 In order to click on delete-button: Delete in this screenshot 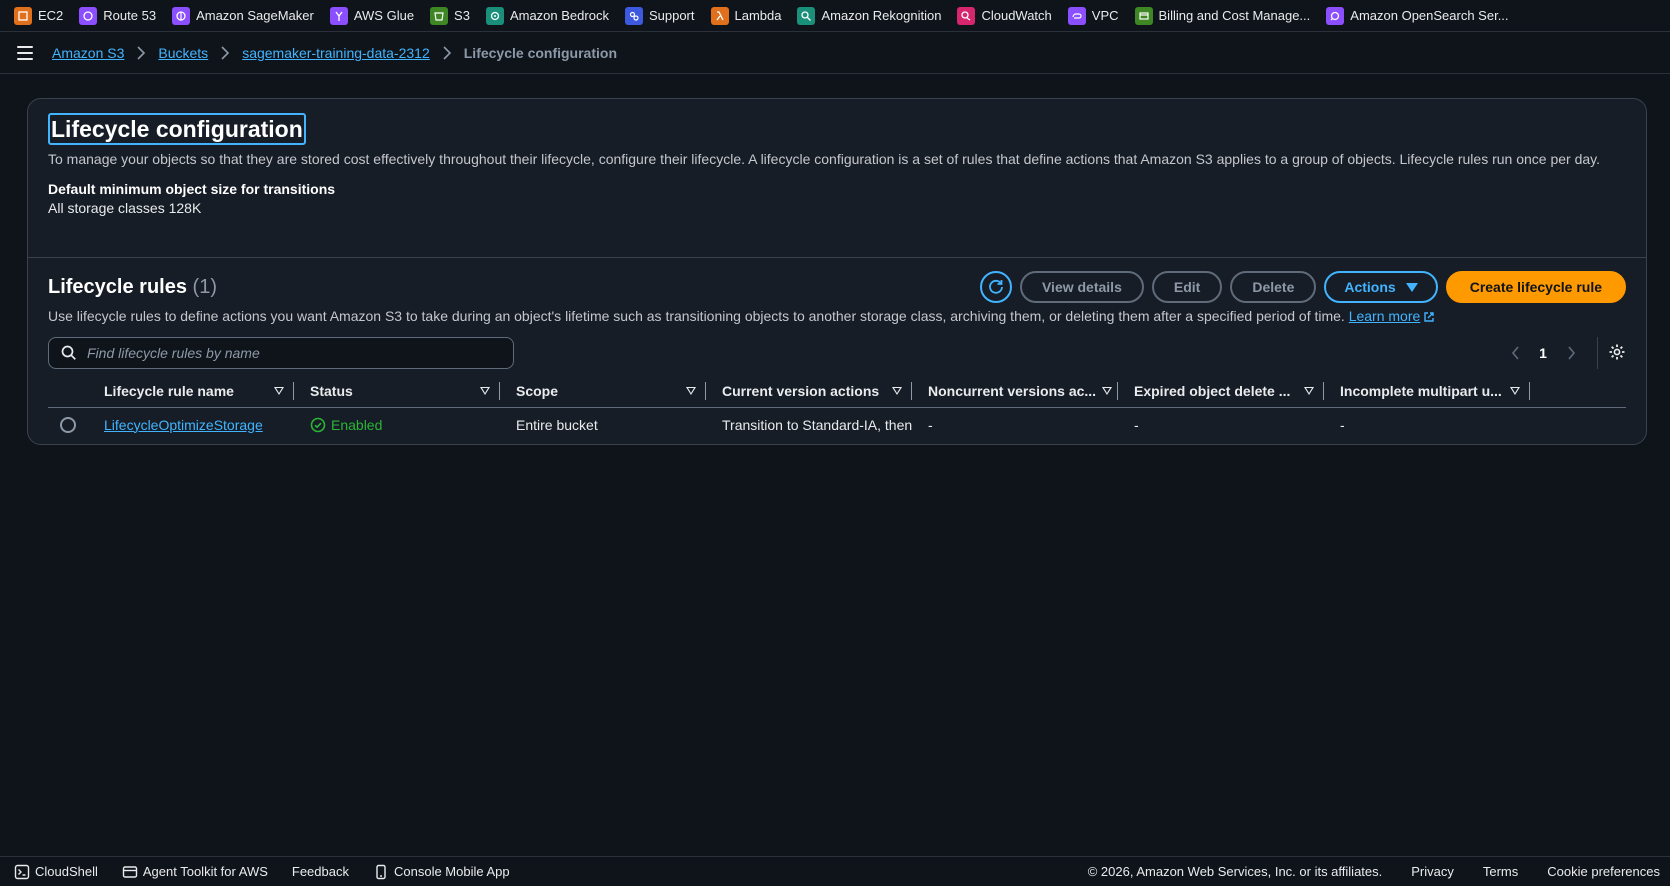, I will do `click(1273, 287)`.